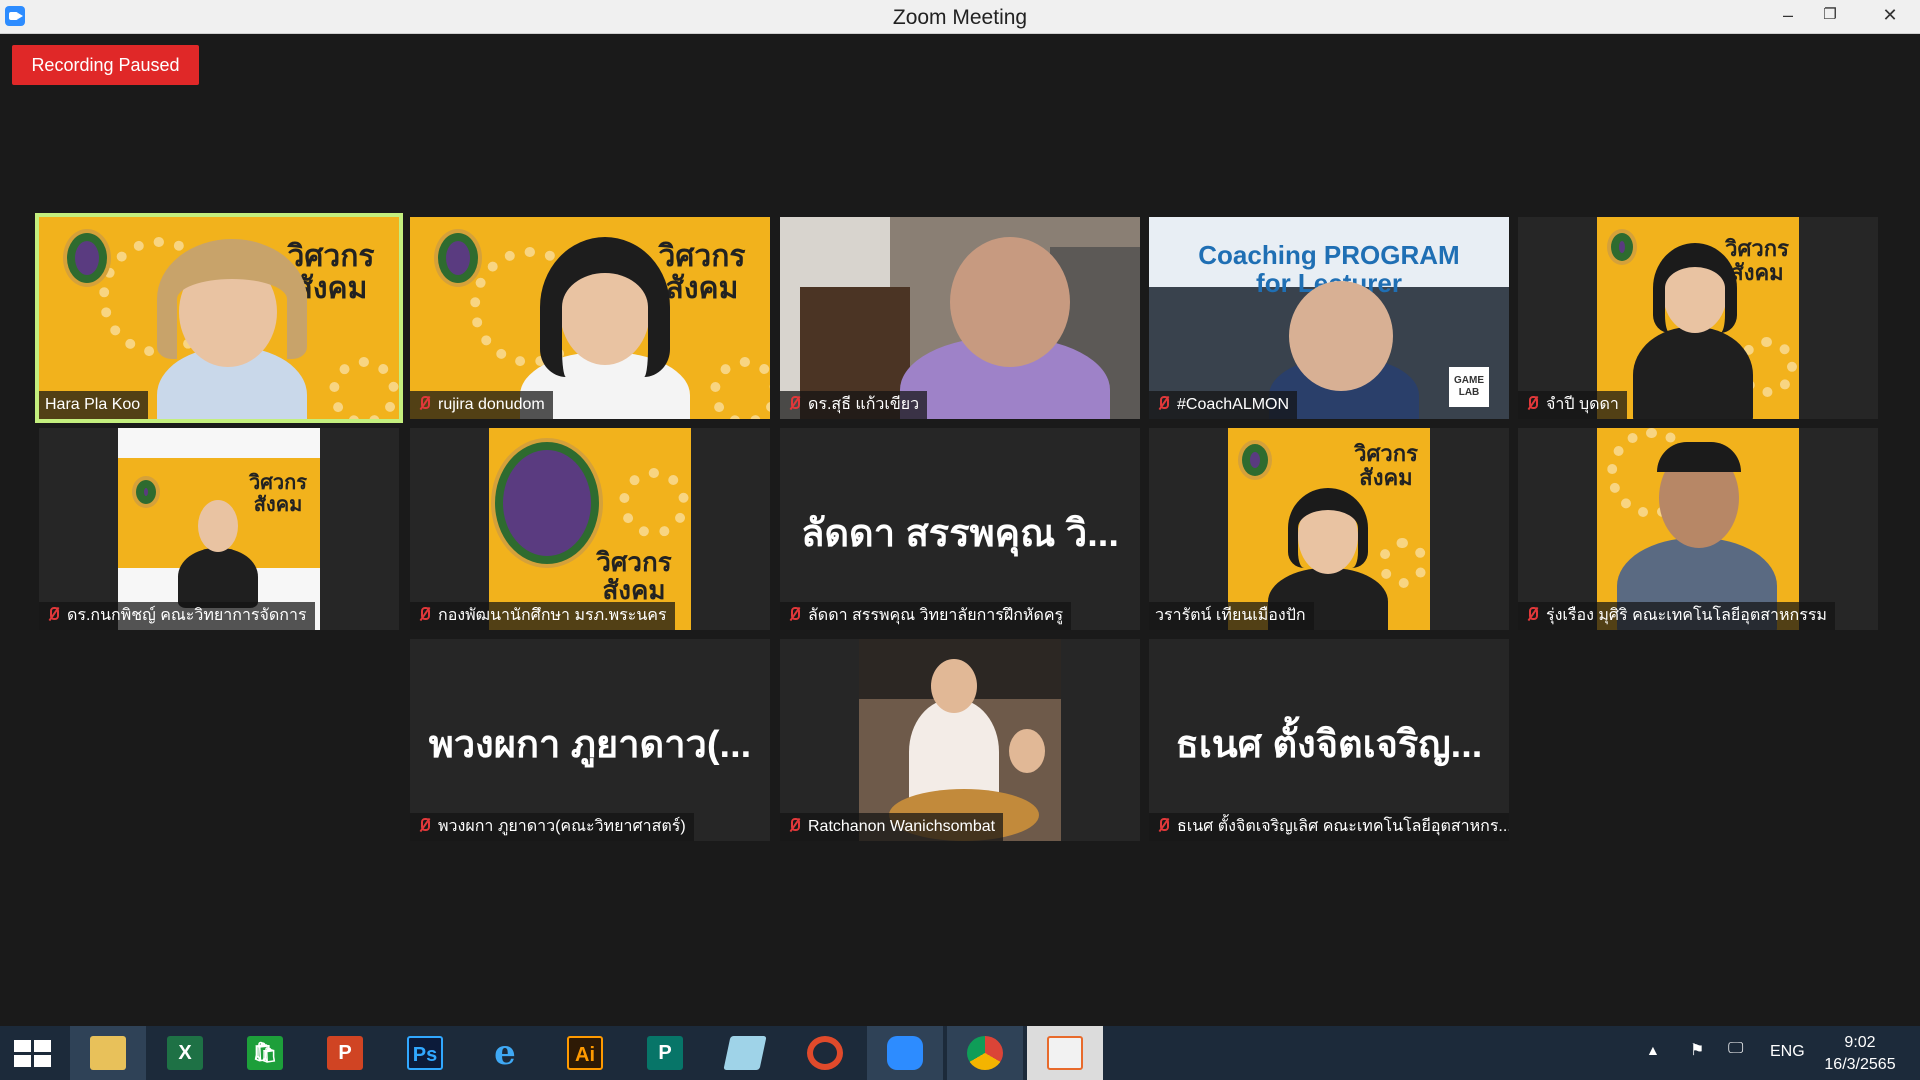 The image size is (1920, 1080). I want to click on participant-tile: วิศวกร สังคม rujira donudom, so click(590, 318).